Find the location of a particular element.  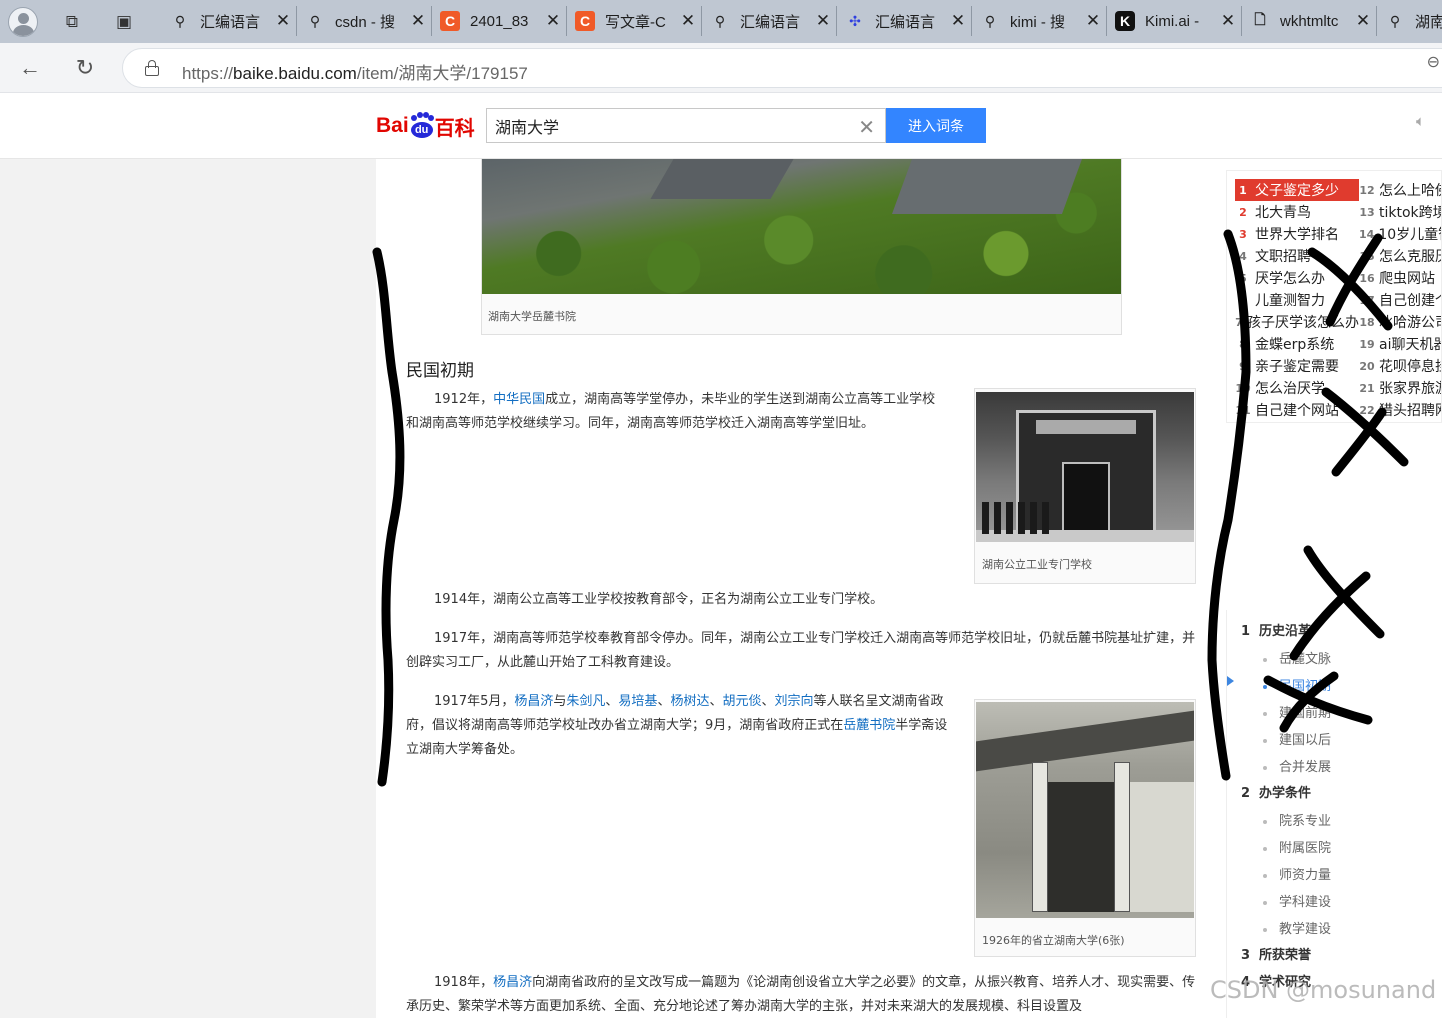

figure-caption: 1926年的省立湖南大学(6张) is located at coordinates (1053, 940).